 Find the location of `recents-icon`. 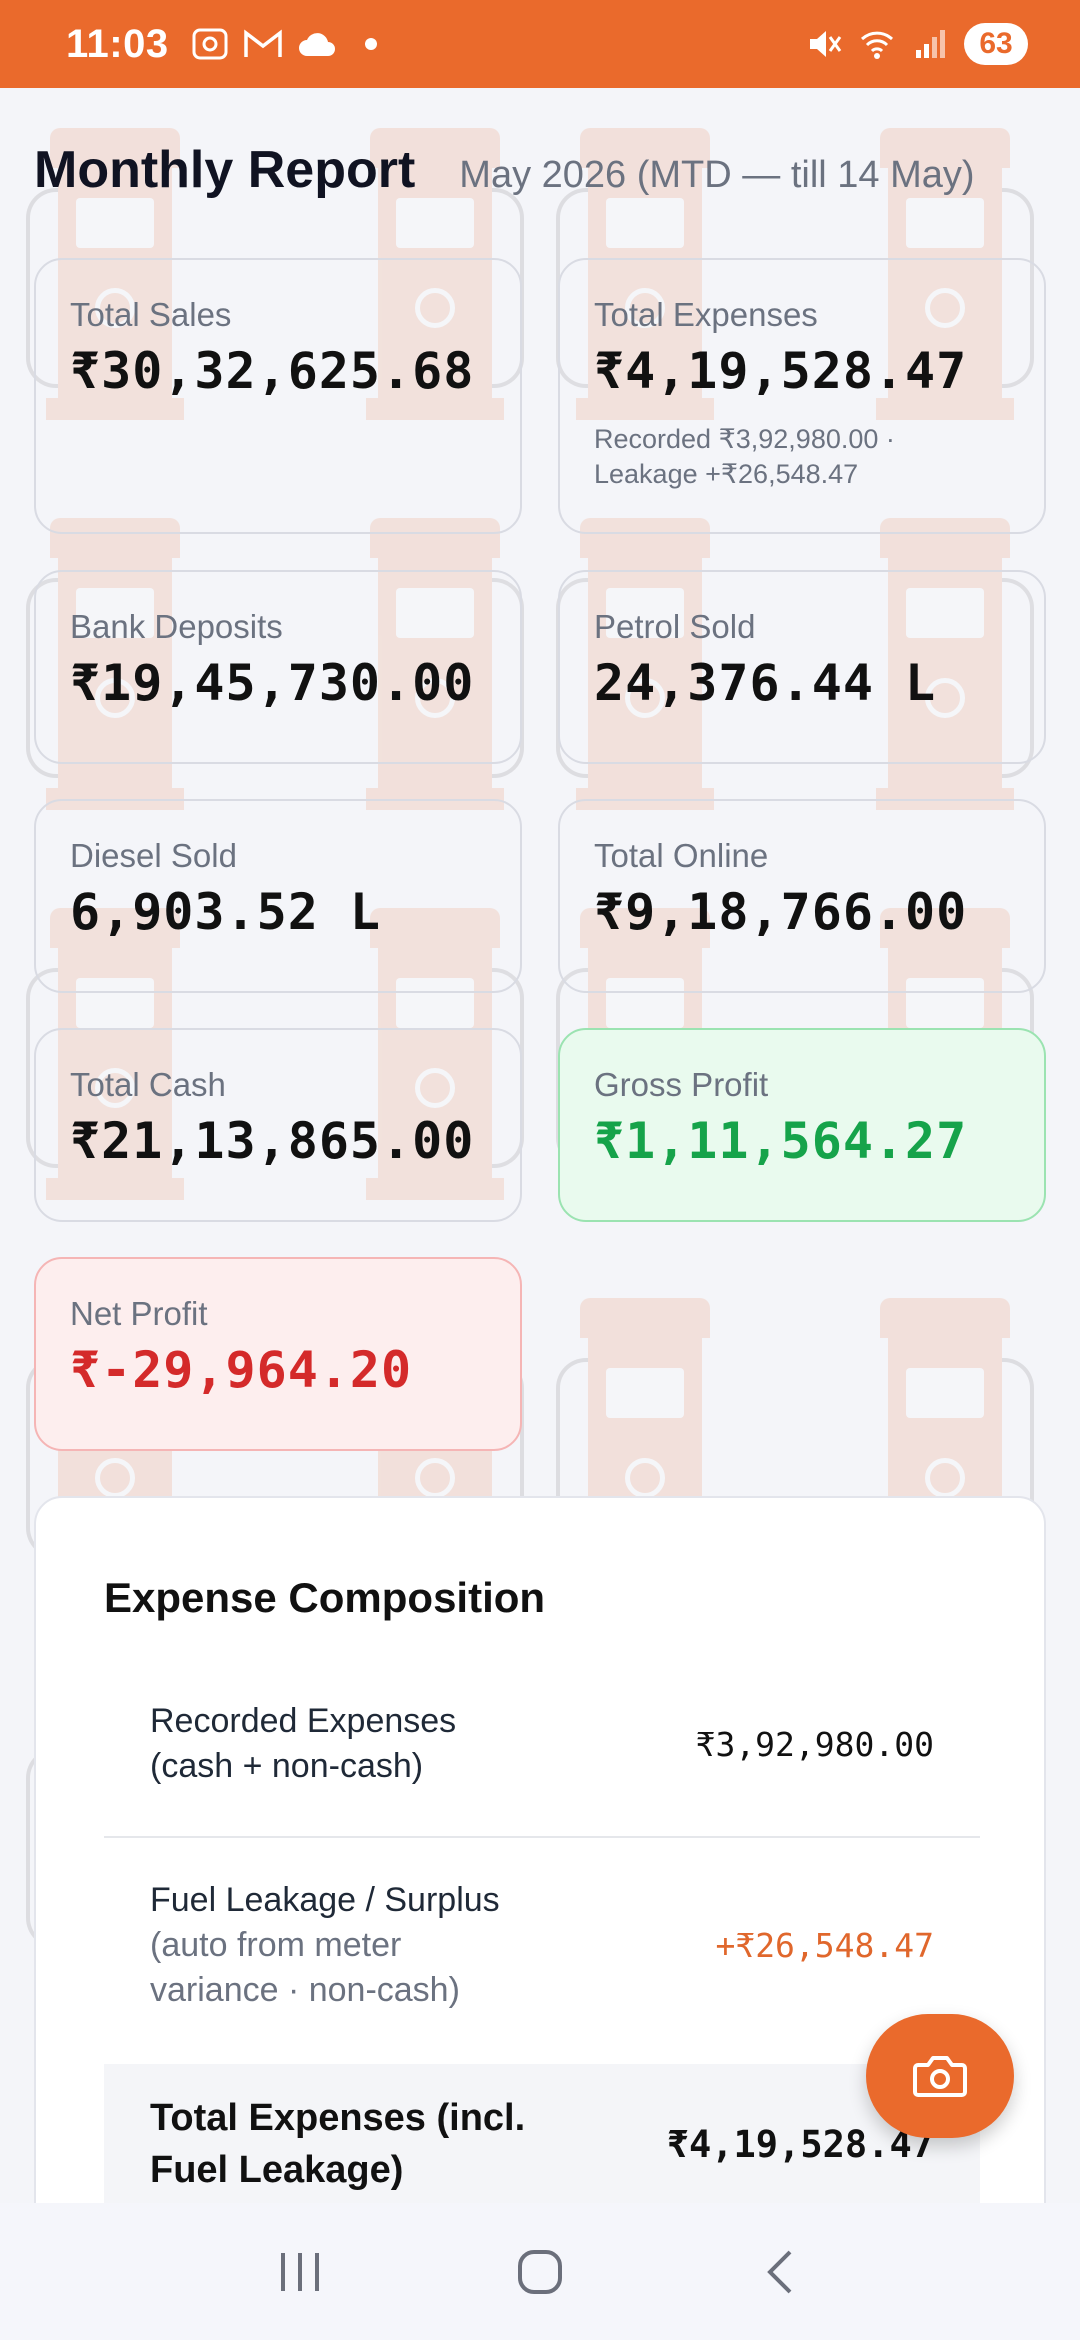

recents-icon is located at coordinates (300, 2271).